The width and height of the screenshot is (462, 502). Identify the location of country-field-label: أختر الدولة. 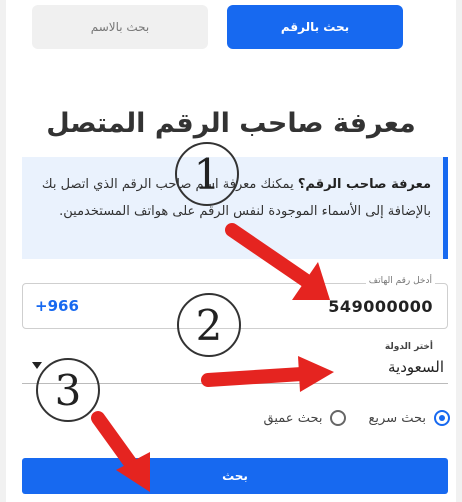
(408, 347).